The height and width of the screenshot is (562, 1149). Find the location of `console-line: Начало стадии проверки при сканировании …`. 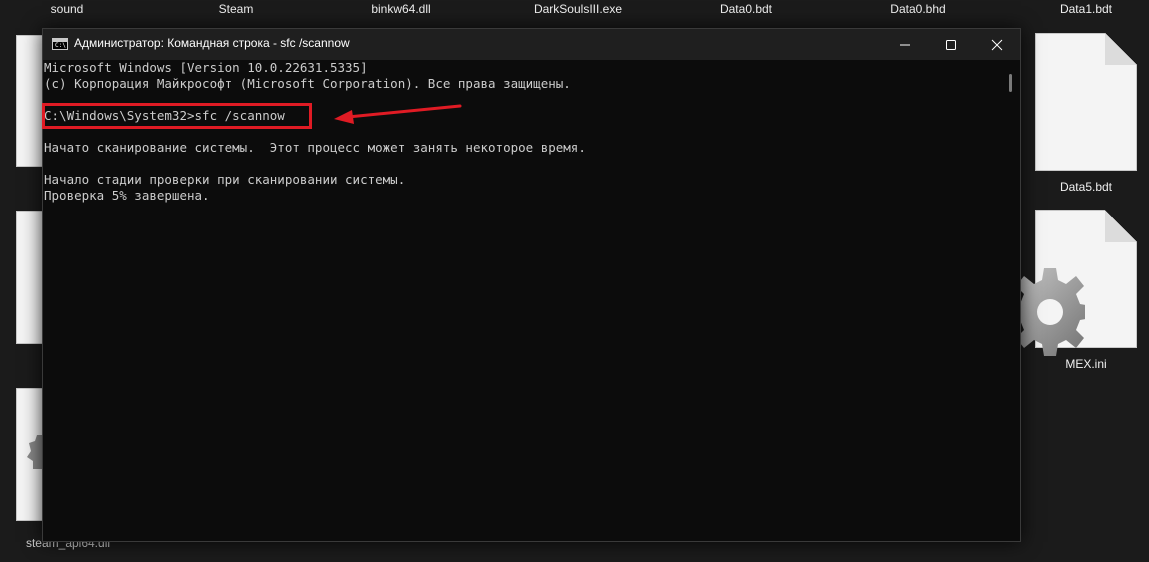

console-line: Начало стадии проверки при сканировании … is located at coordinates (225, 179).